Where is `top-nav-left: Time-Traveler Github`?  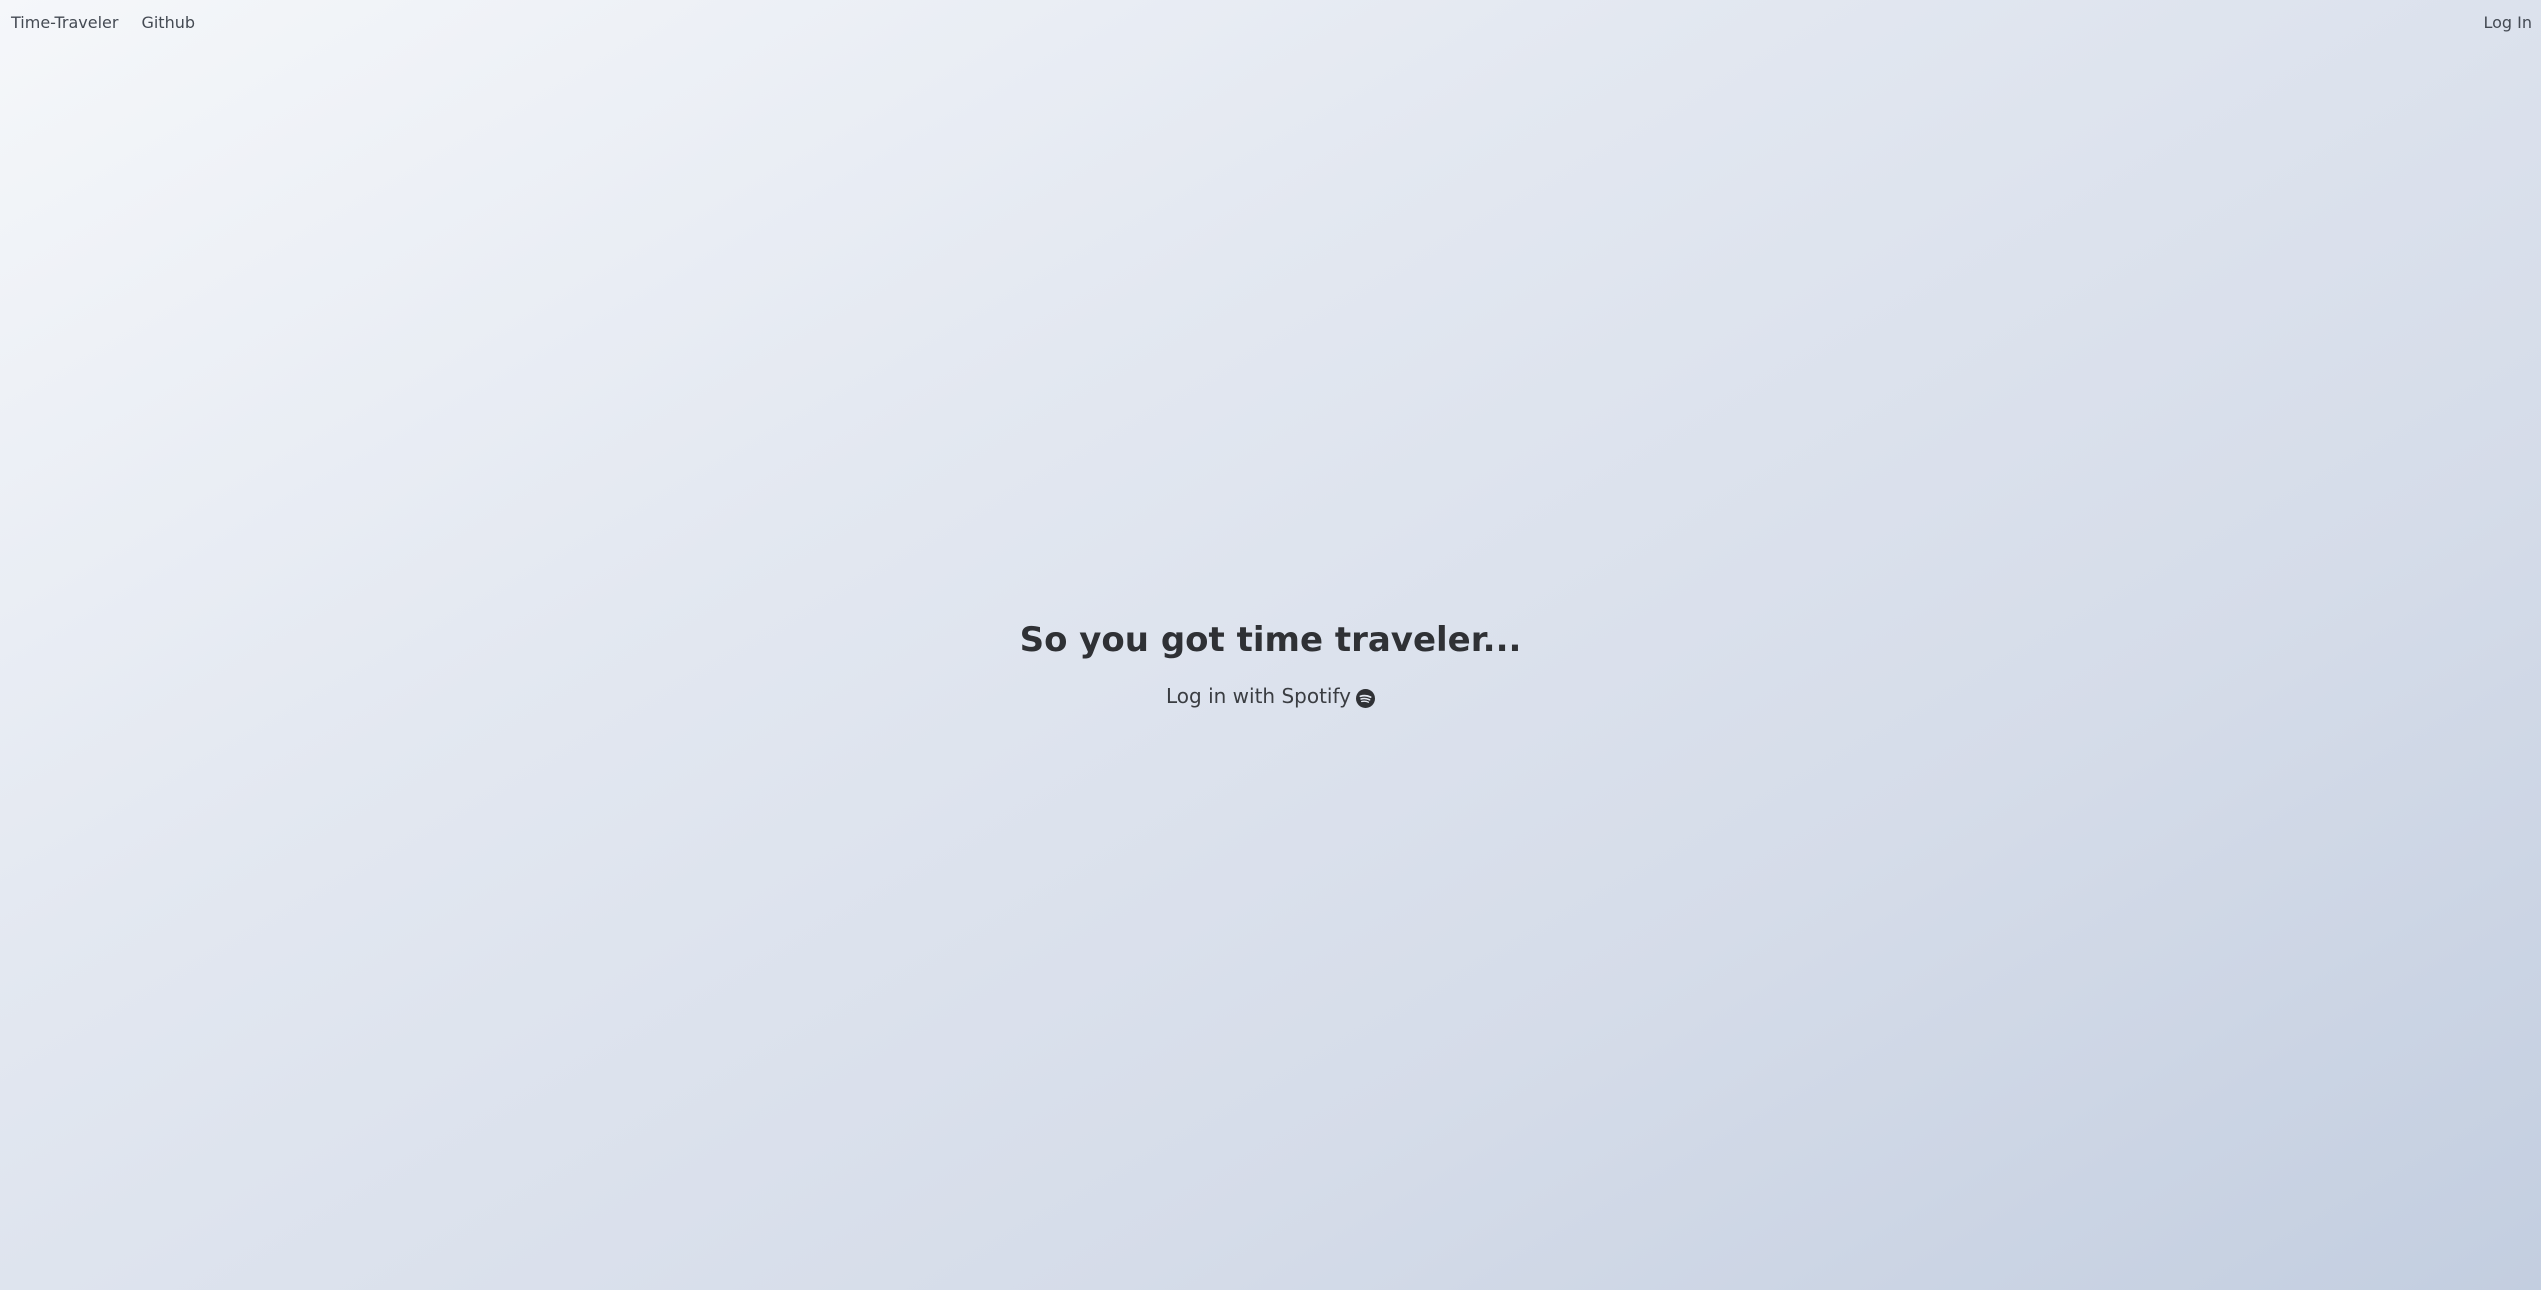 top-nav-left: Time-Traveler Github is located at coordinates (103, 22).